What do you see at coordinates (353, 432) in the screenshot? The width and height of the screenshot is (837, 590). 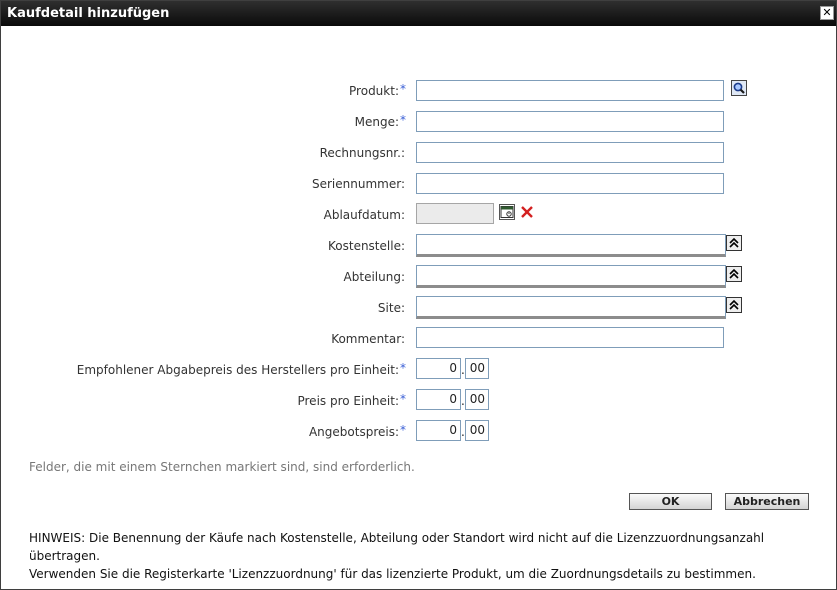 I see `angebotspreis-label: Angebotspreis:` at bounding box center [353, 432].